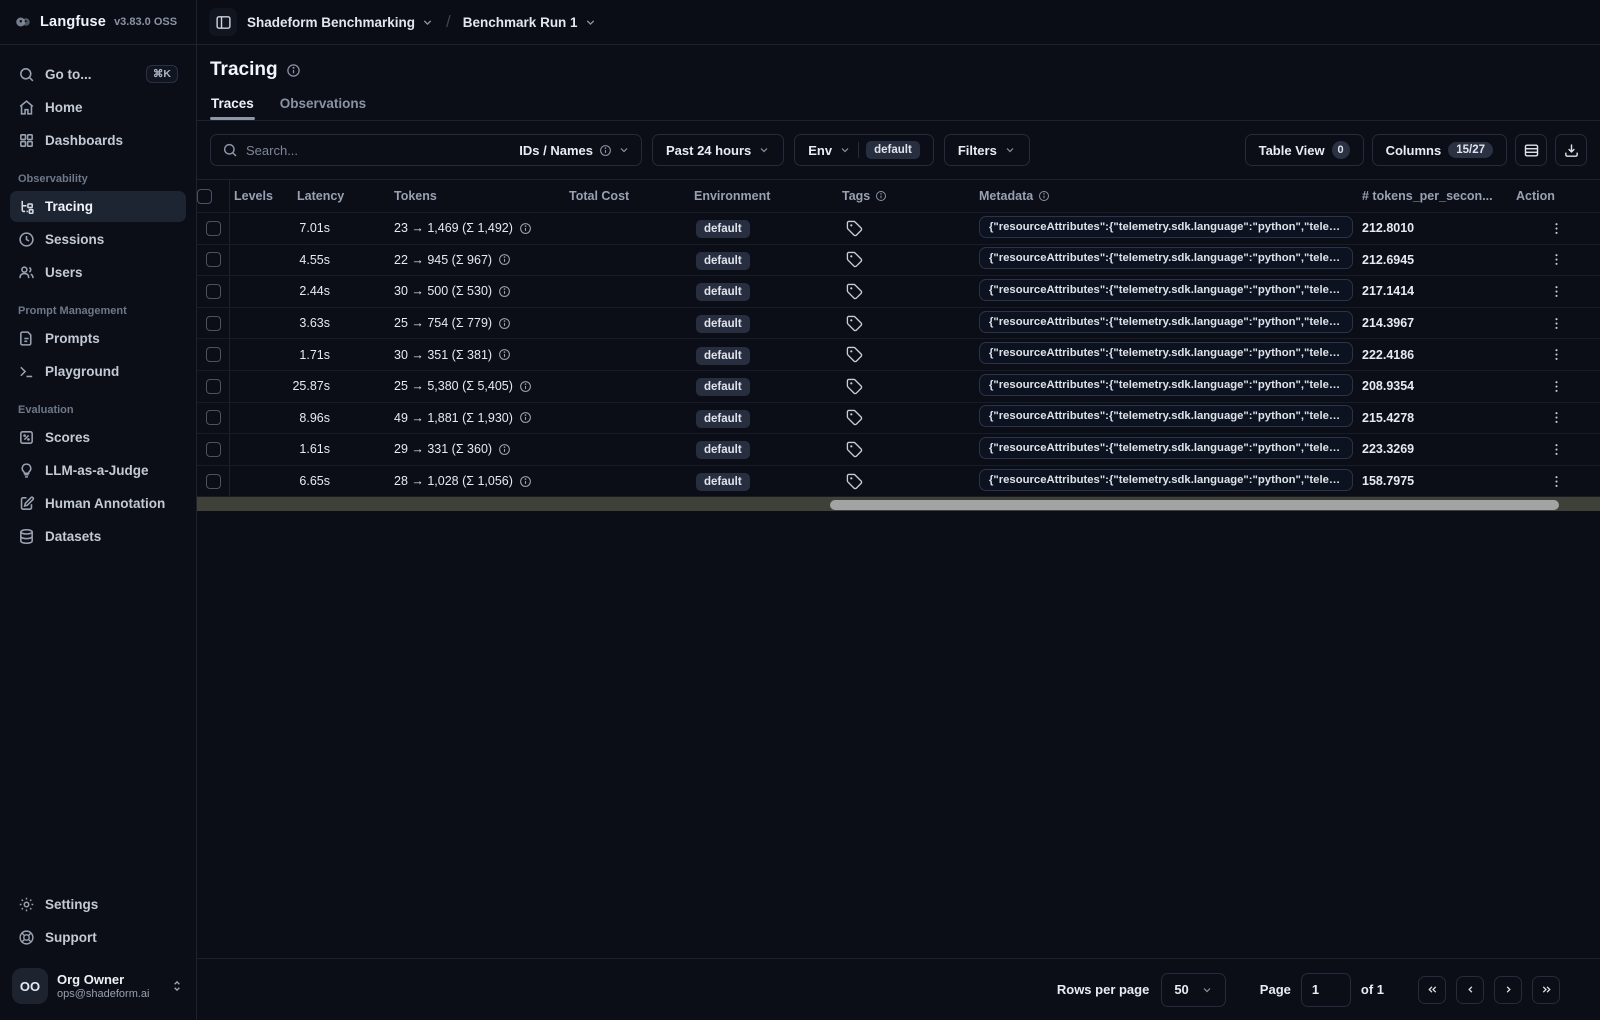 Image resolution: width=1600 pixels, height=1020 pixels. Describe the element at coordinates (98, 140) in the screenshot. I see `sidebar-item-dashboards: Dashboards` at that location.